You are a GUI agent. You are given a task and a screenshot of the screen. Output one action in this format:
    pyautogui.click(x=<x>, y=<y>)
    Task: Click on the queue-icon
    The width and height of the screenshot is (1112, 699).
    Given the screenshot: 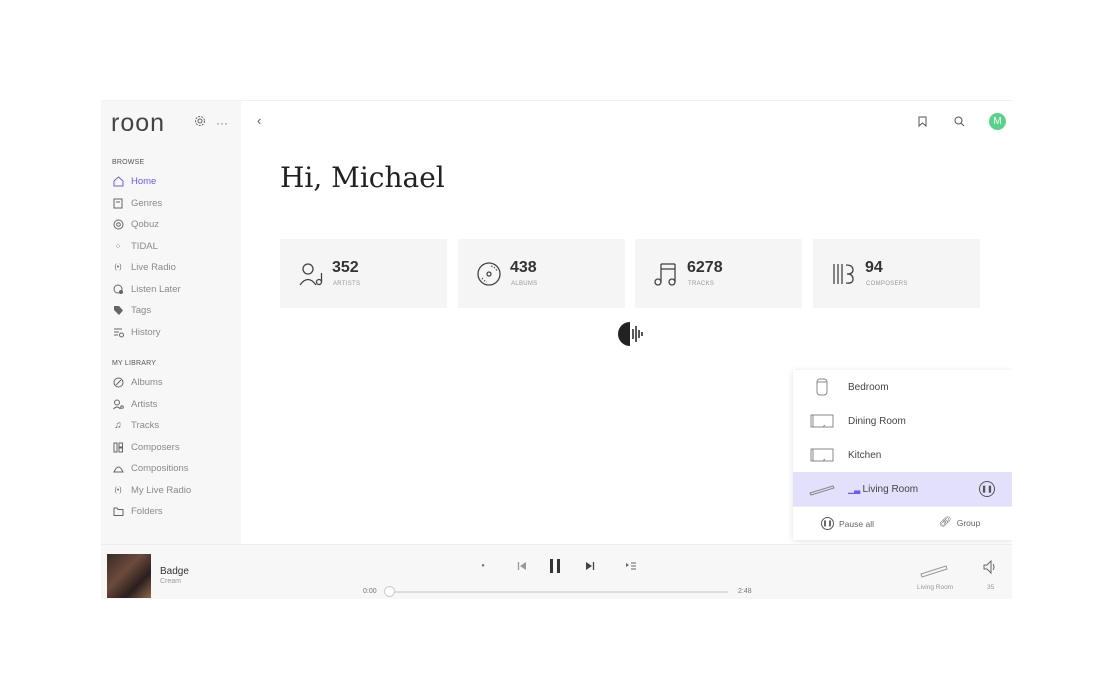 What is the action you would take?
    pyautogui.click(x=631, y=566)
    